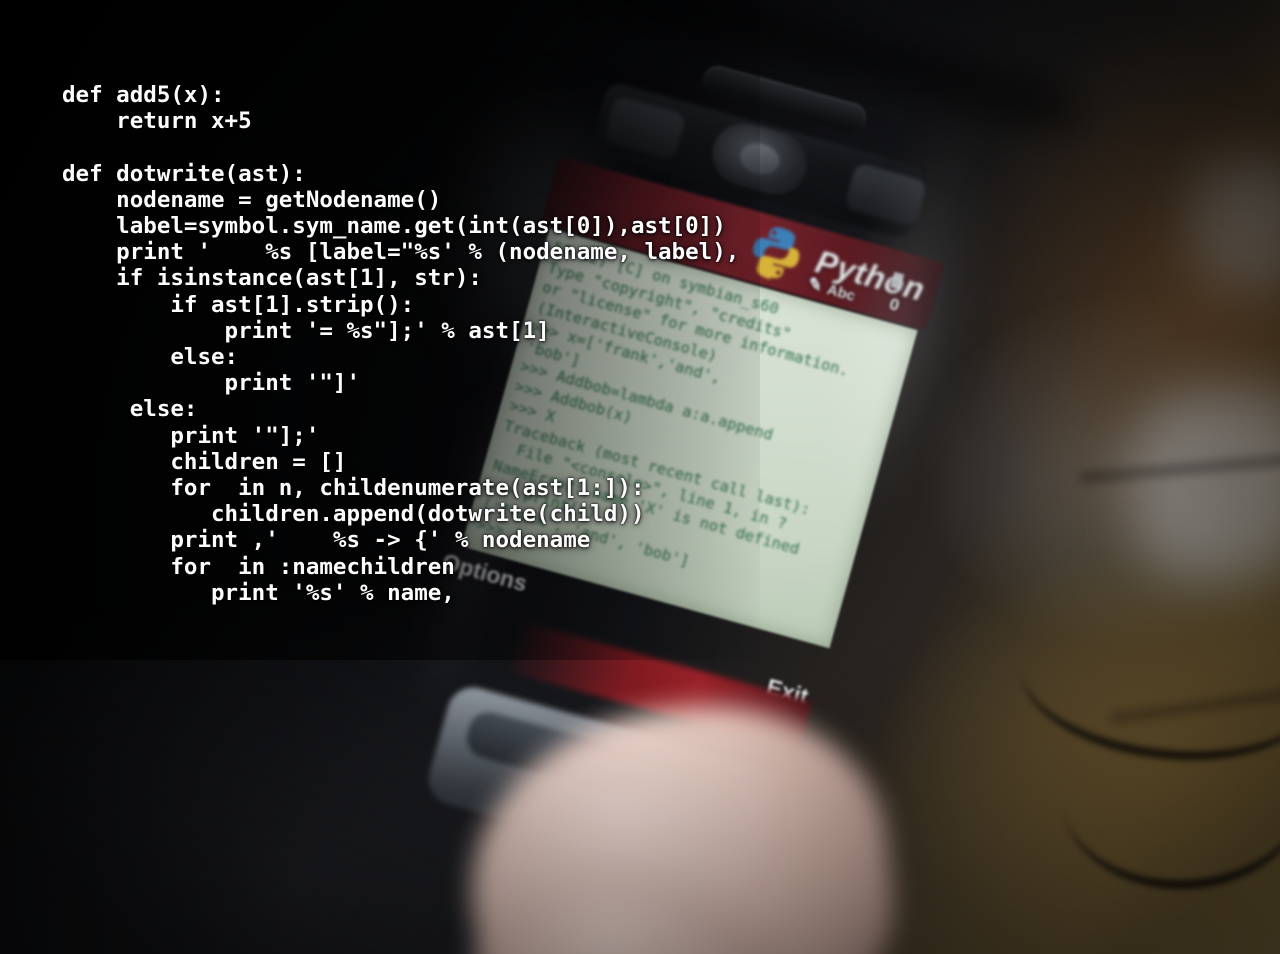 This screenshot has height=954, width=1280. I want to click on background-paper-right, so click(1207, 485).